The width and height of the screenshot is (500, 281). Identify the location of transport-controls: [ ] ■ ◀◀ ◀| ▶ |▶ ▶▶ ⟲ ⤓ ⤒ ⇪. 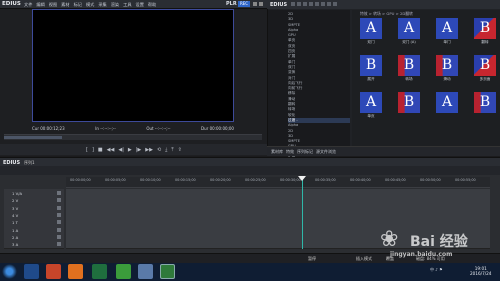
(133, 149).